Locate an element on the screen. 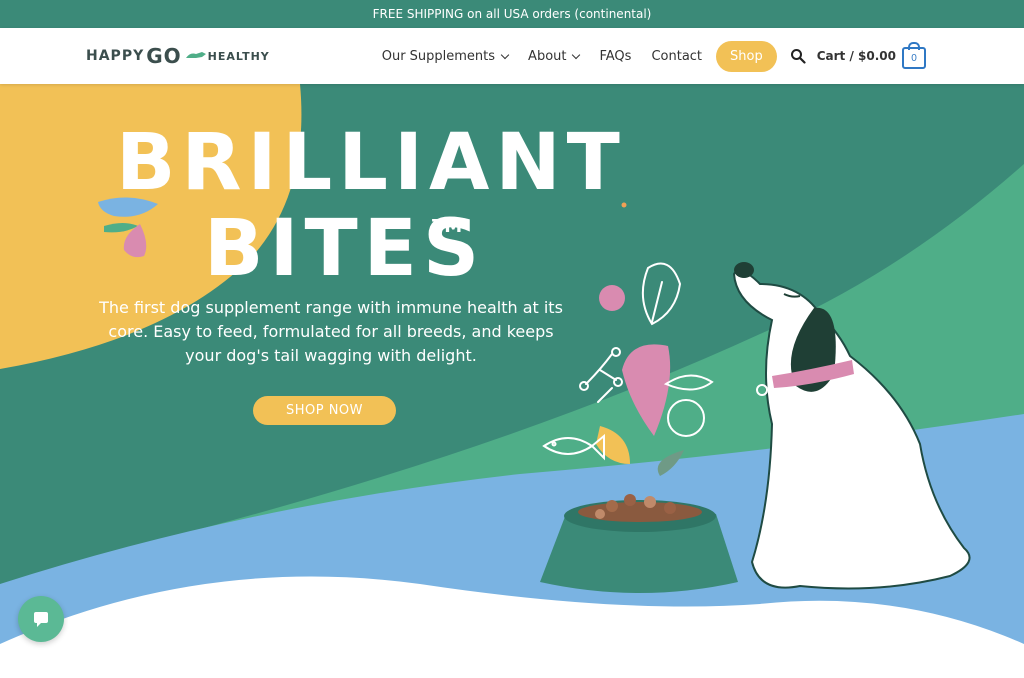 The image size is (1024, 678). cart-link: Cart / $0.00 0 is located at coordinates (871, 55).